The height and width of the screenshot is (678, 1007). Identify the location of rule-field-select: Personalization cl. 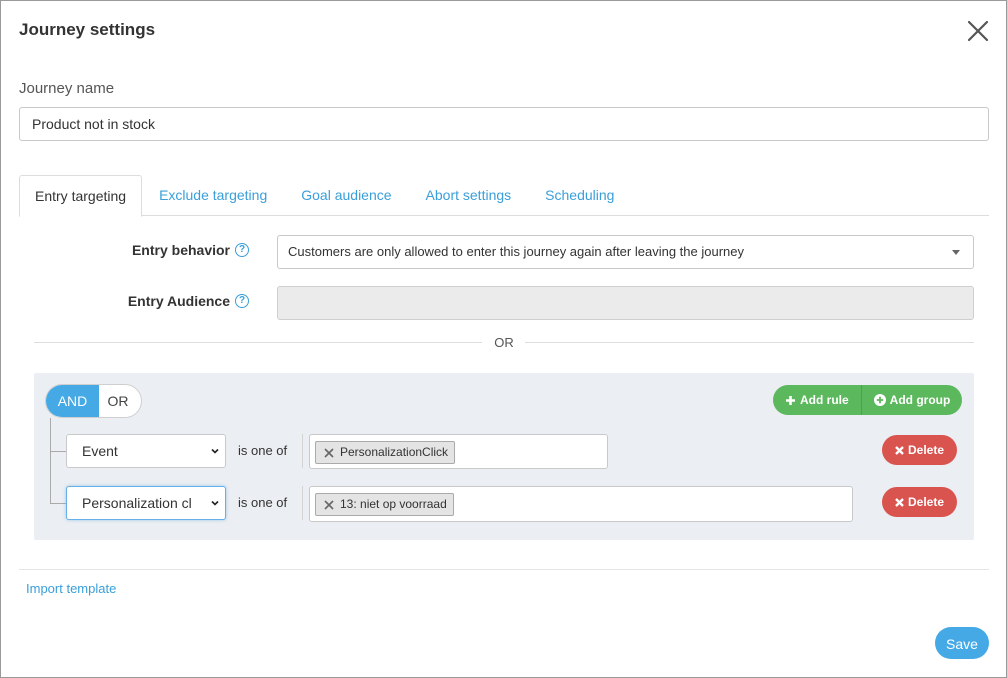
(146, 503).